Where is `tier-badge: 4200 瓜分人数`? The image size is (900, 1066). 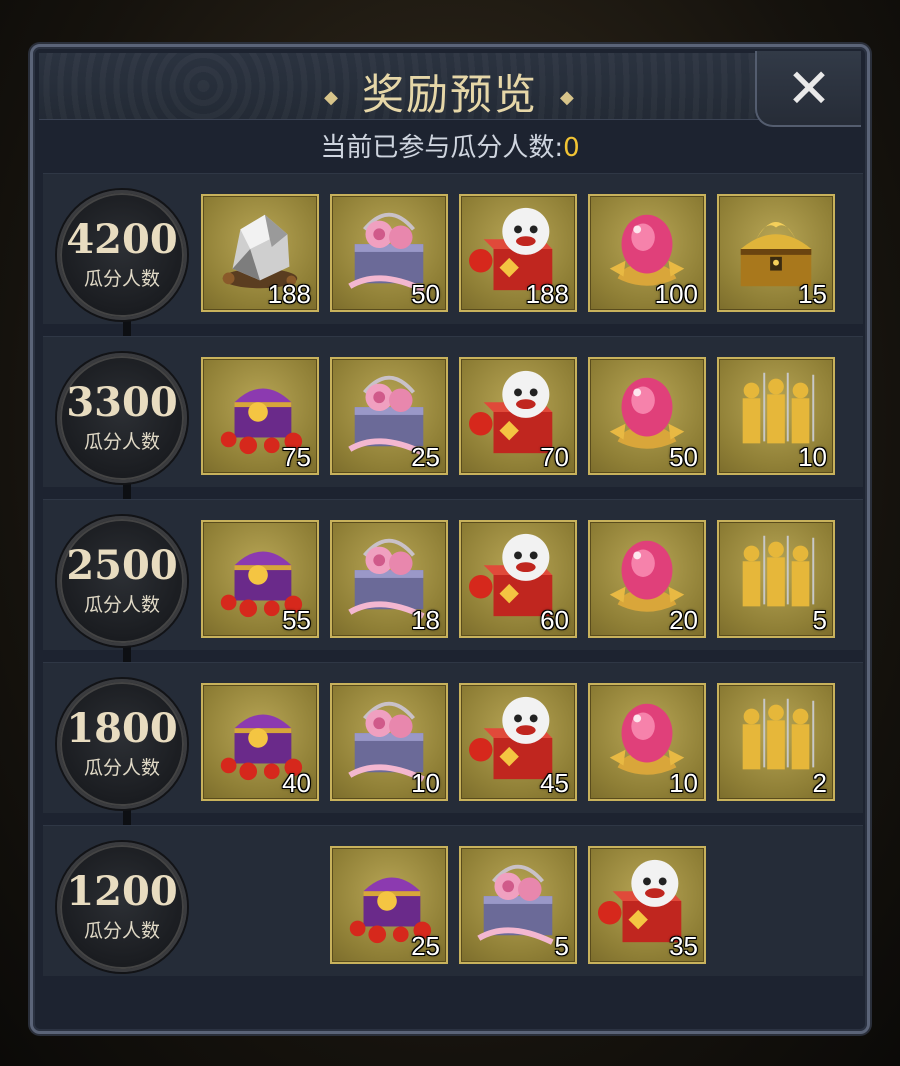 tier-badge: 4200 瓜分人数 is located at coordinates (122, 255).